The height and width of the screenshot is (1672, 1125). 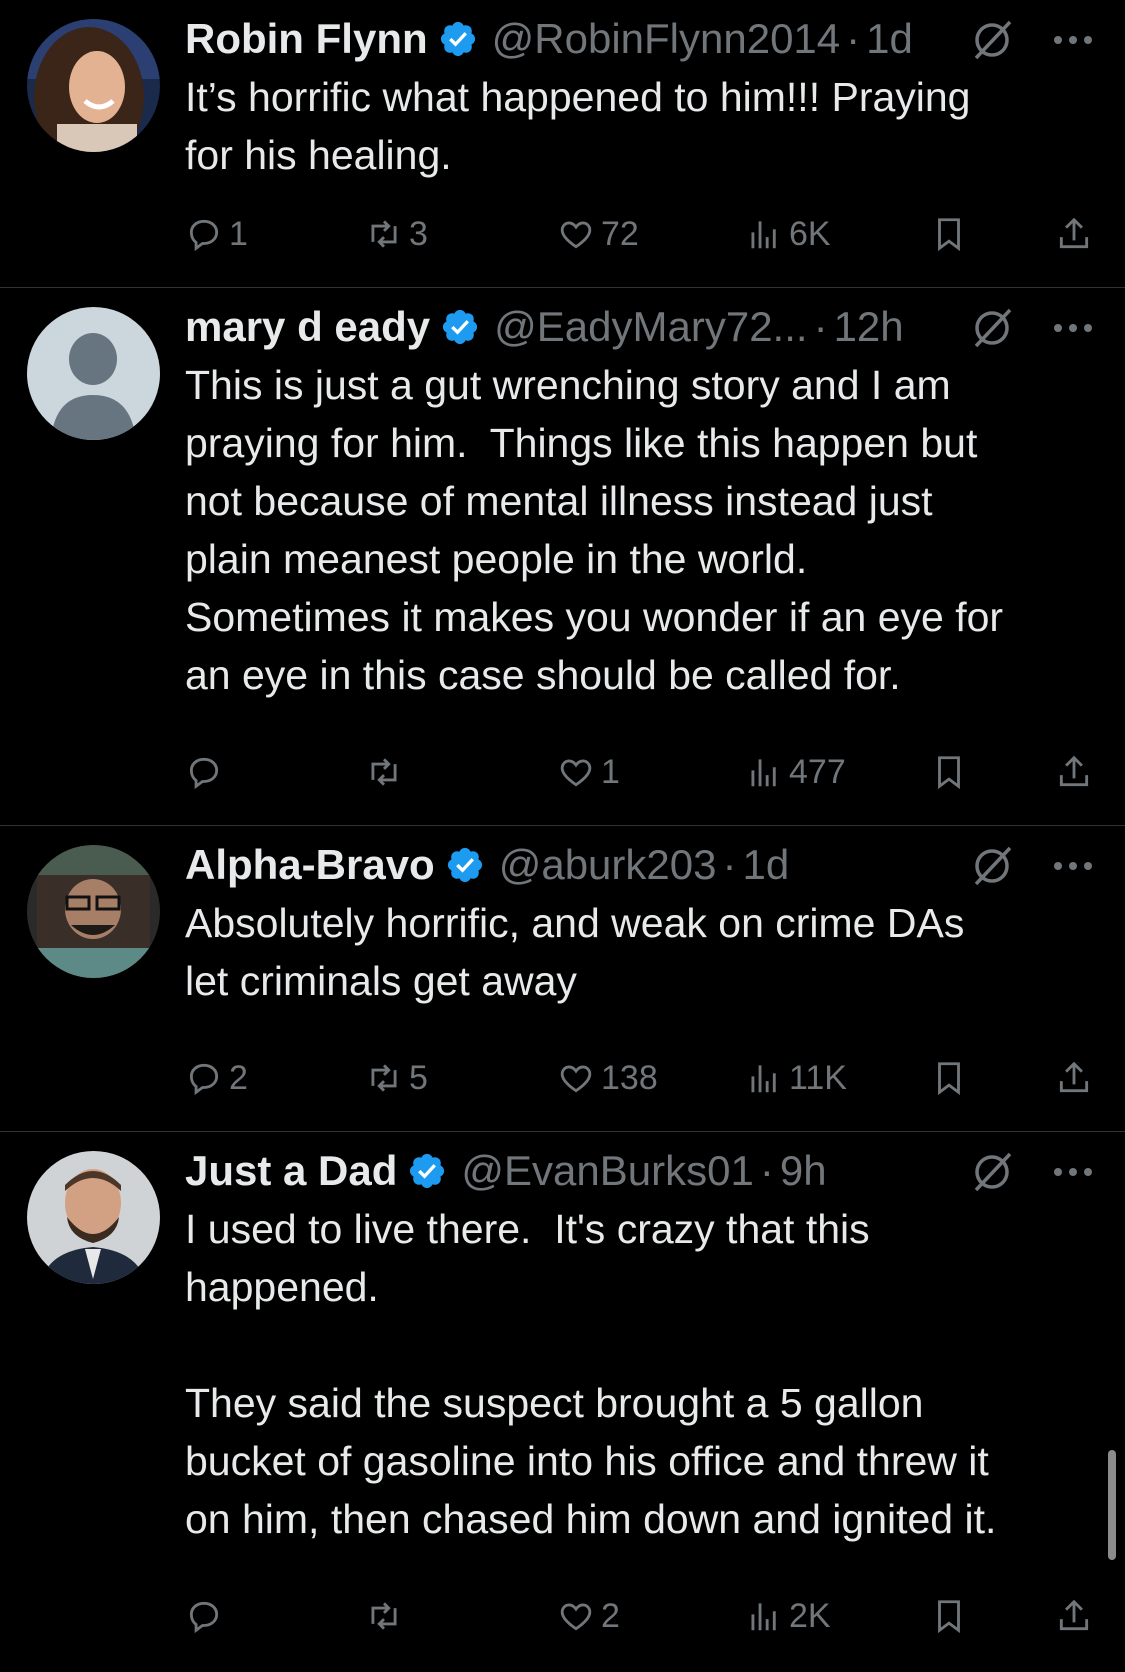 I want to click on like-button: 2, so click(x=588, y=1616).